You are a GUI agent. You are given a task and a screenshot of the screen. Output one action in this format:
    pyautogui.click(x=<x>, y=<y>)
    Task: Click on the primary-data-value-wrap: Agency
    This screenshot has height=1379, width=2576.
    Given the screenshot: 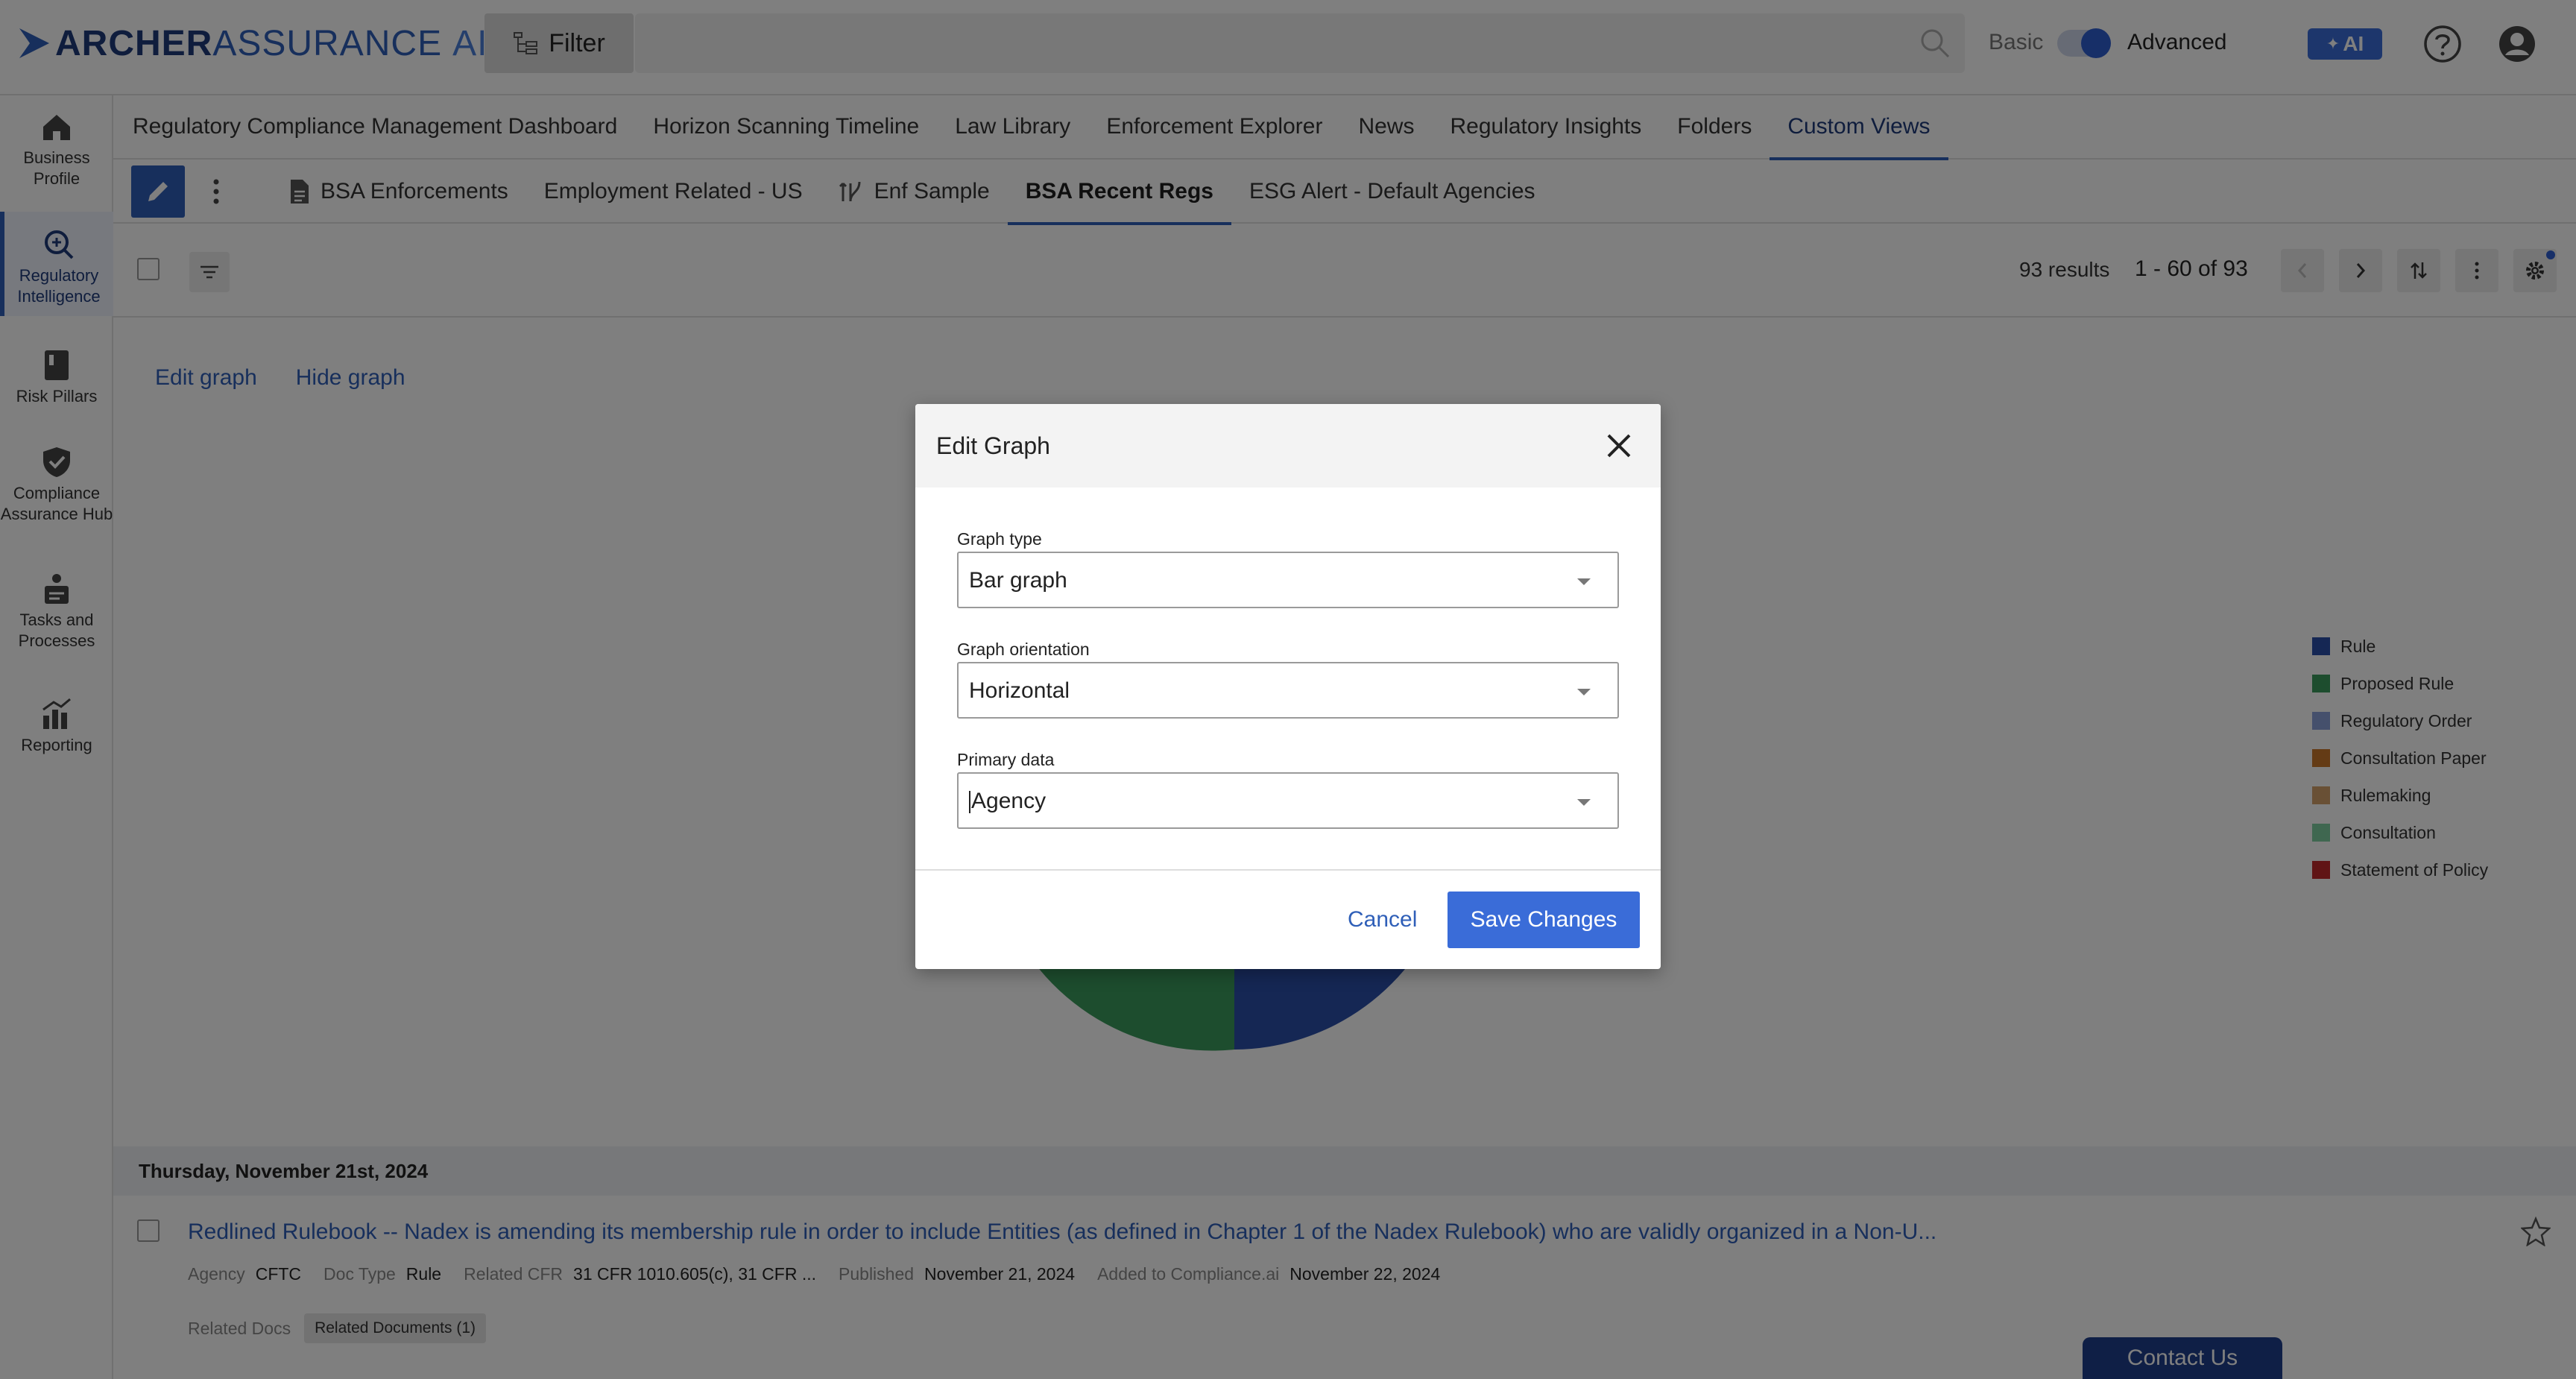 What is the action you would take?
    pyautogui.click(x=1007, y=801)
    